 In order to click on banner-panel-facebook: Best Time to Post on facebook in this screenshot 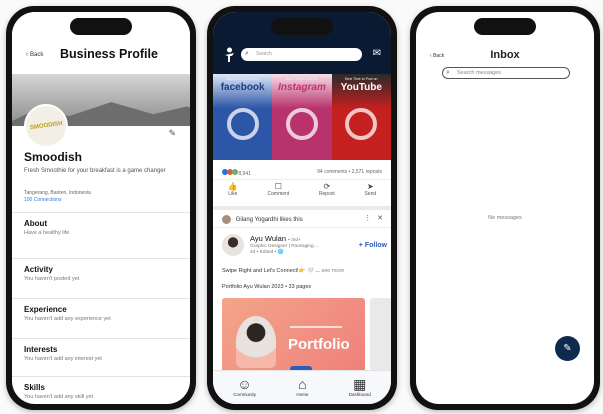, I will do `click(243, 117)`.